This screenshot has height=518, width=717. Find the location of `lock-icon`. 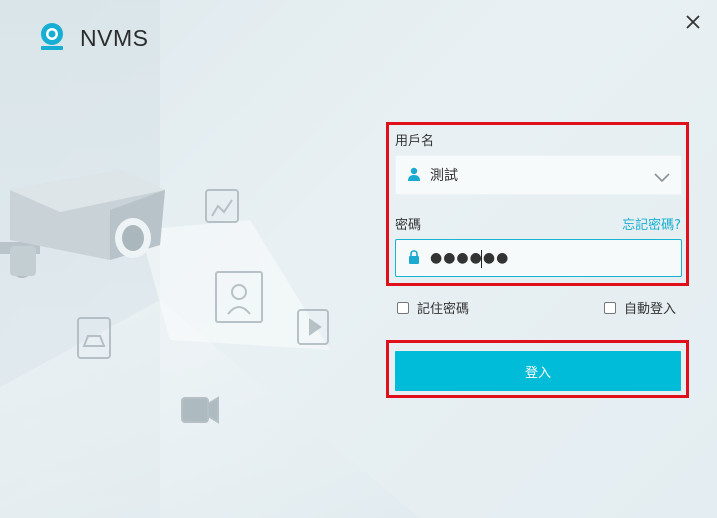

lock-icon is located at coordinates (414, 258).